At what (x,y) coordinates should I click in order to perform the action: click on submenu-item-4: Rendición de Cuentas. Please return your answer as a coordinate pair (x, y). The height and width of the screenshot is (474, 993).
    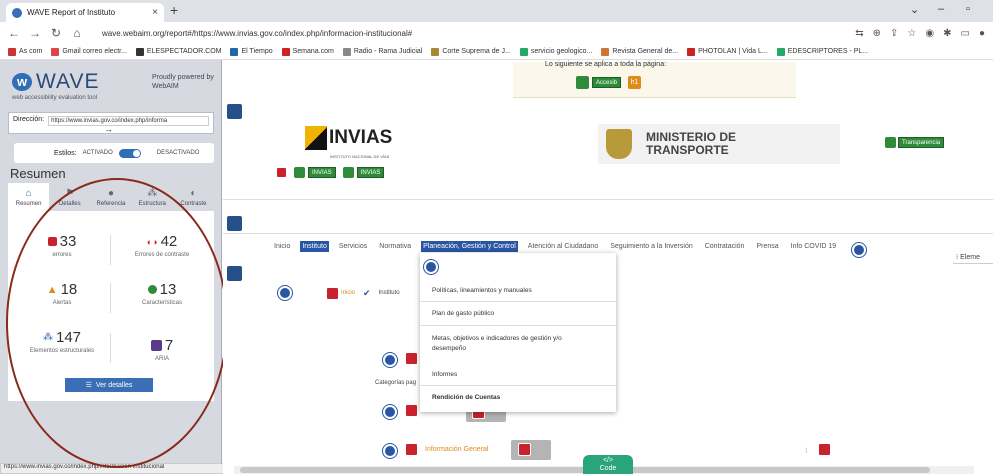
    Looking at the image, I should click on (519, 397).